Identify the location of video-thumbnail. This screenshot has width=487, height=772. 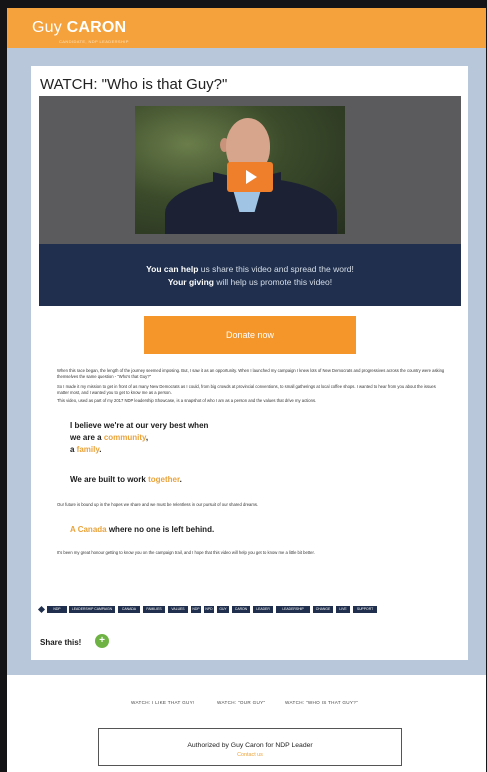
(240, 170).